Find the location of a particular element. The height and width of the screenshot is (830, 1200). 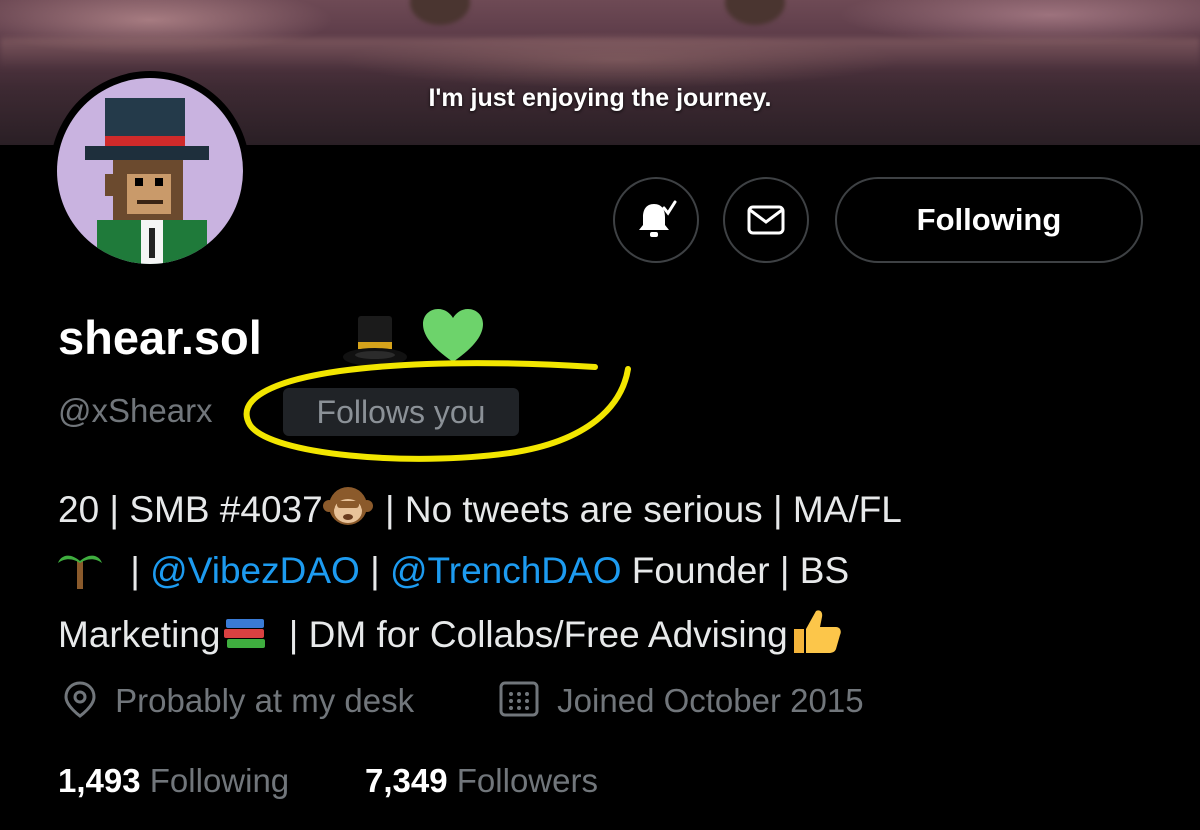

avatar is located at coordinates (150, 171).